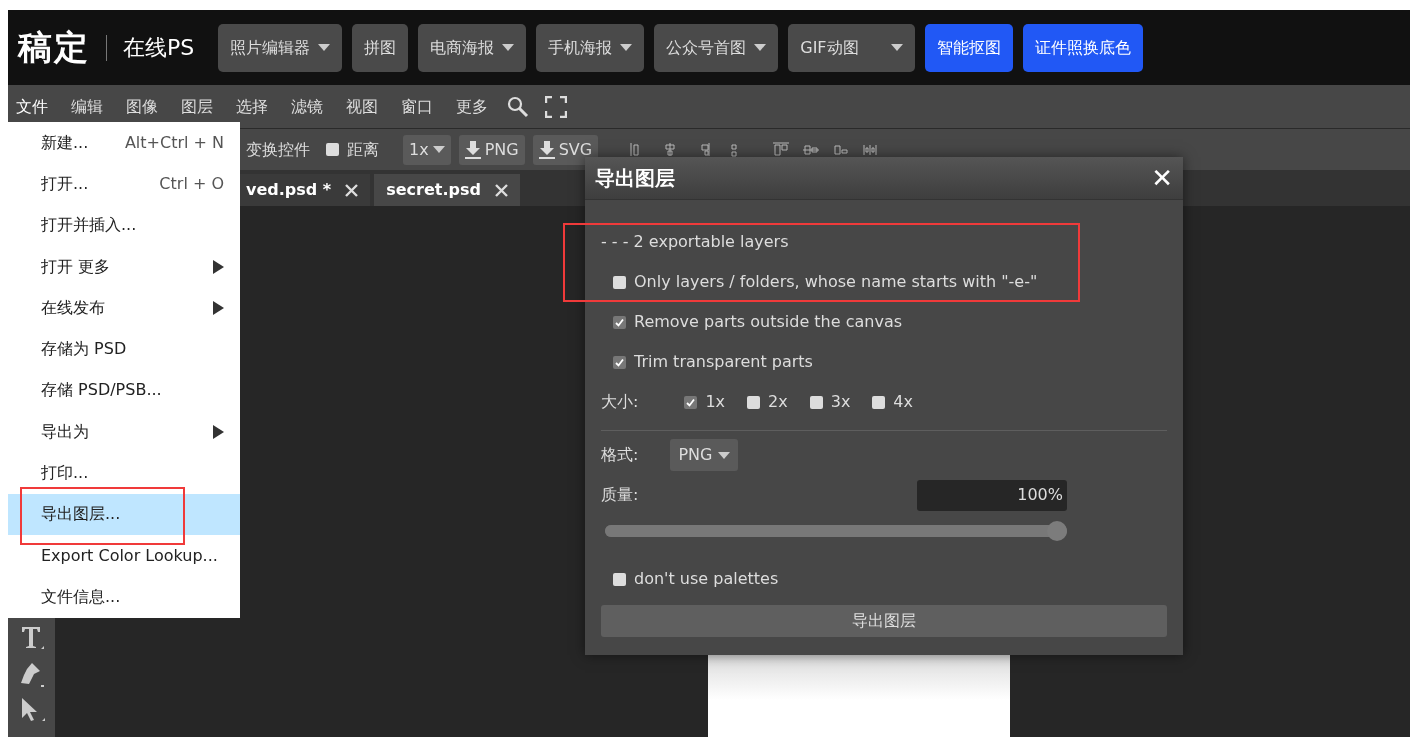  Describe the element at coordinates (992, 495) in the screenshot. I see `quality-input: 100%` at that location.